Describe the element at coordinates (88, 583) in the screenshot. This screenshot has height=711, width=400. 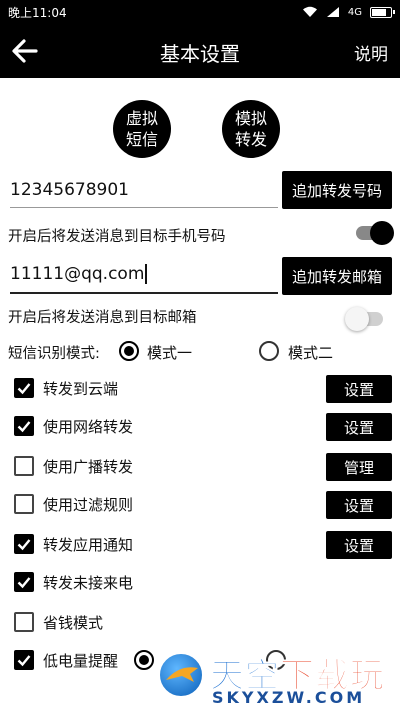
I see `option-label-5: 转发未接来电` at that location.